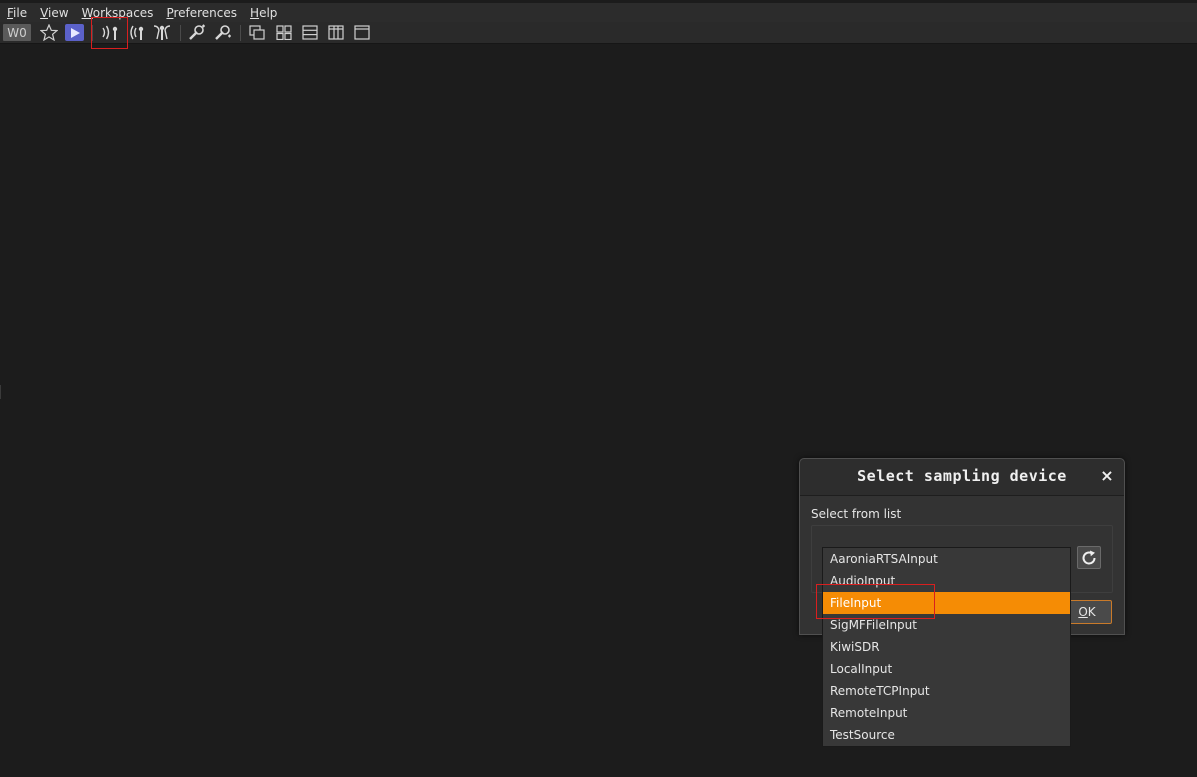  What do you see at coordinates (0, 392) in the screenshot?
I see `workspace-edge-marker` at bounding box center [0, 392].